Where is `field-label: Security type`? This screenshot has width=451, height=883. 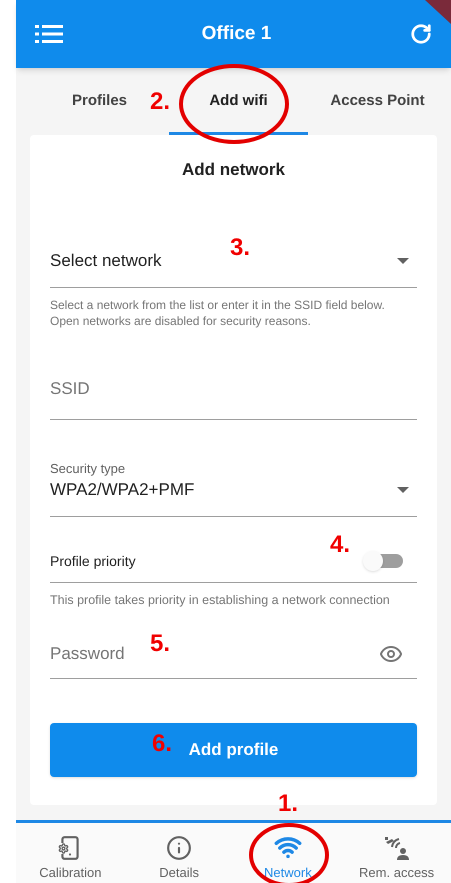 field-label: Security type is located at coordinates (88, 469).